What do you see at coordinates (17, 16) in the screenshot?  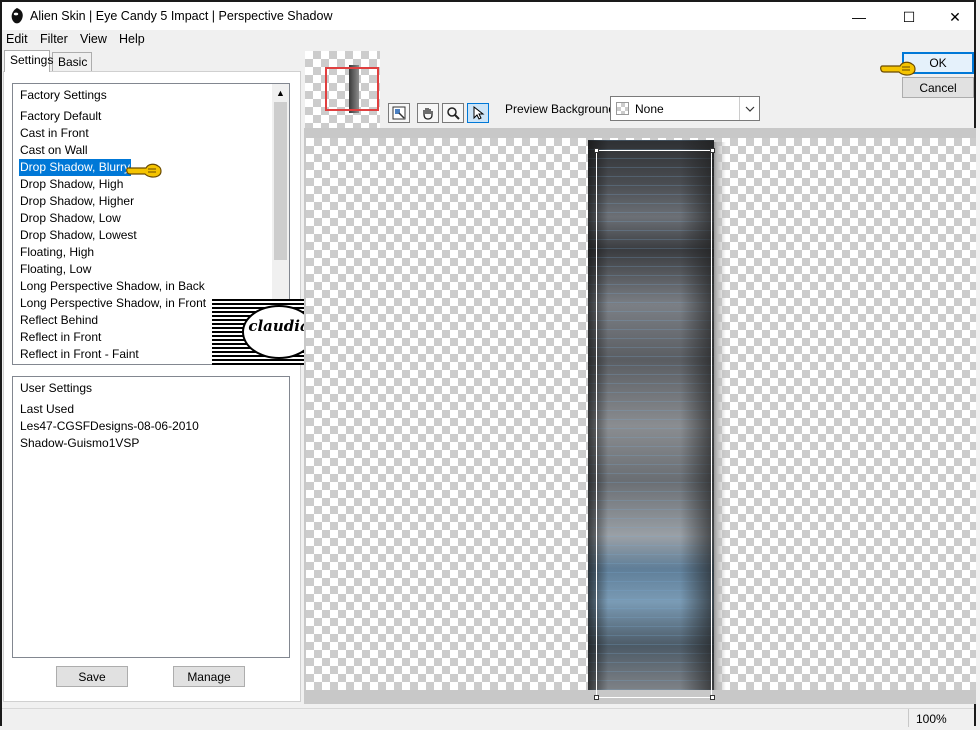 I see `alien-skin-icon` at bounding box center [17, 16].